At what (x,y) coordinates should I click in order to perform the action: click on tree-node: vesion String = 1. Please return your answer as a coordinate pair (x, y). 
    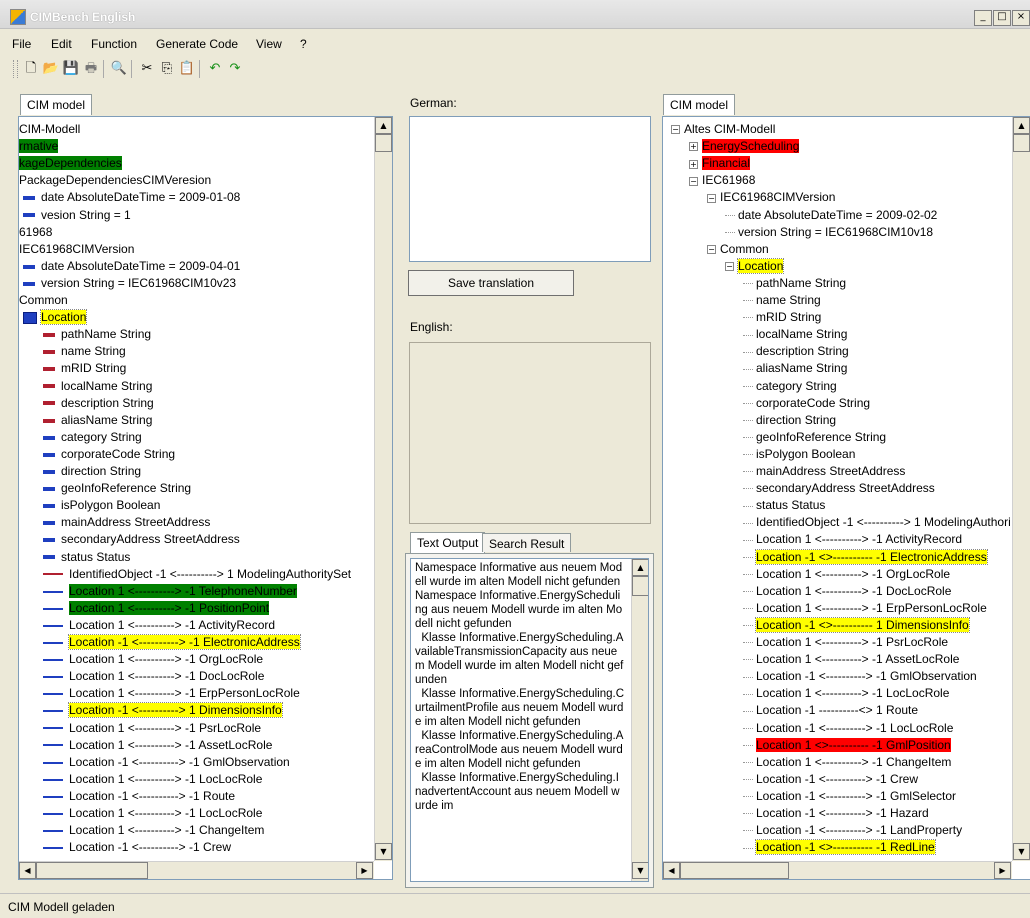
    Looking at the image, I should click on (77, 215).